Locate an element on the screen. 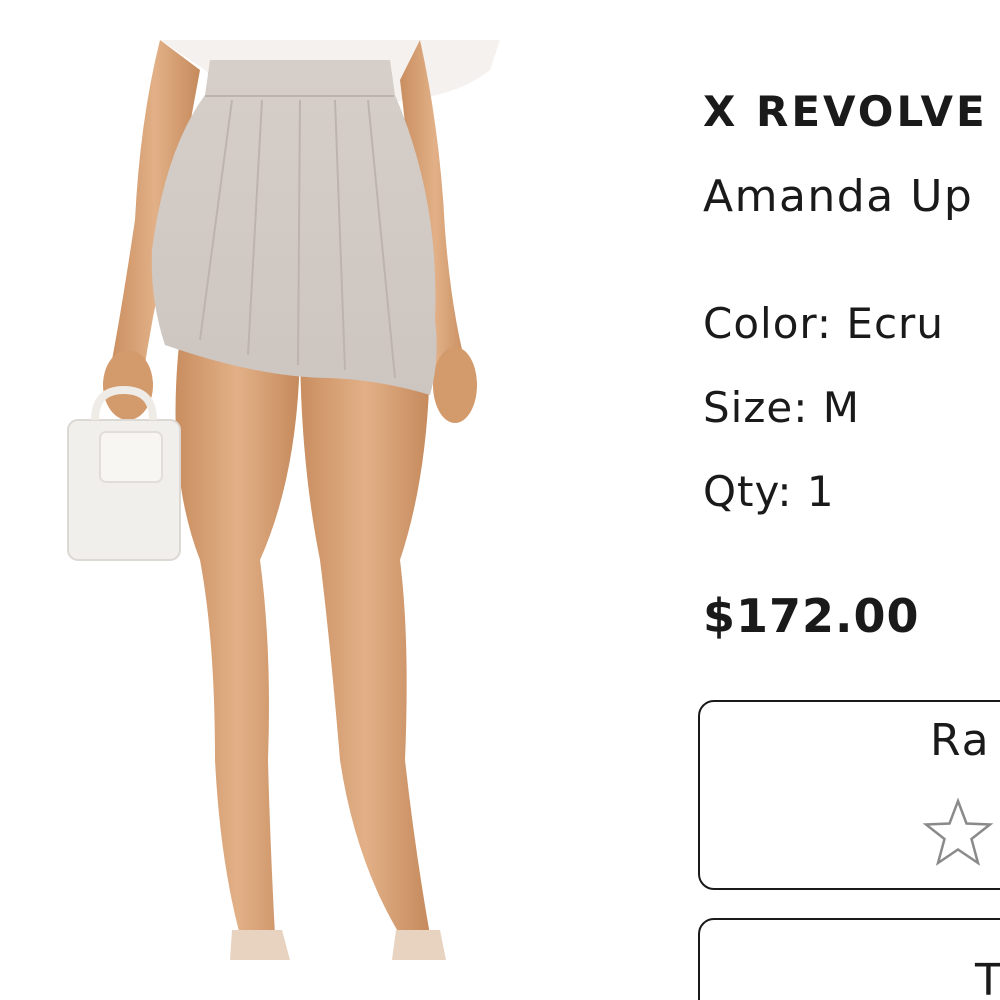 Image resolution: width=1000 pixels, height=1000 pixels. product-size: Size: M is located at coordinates (781, 407).